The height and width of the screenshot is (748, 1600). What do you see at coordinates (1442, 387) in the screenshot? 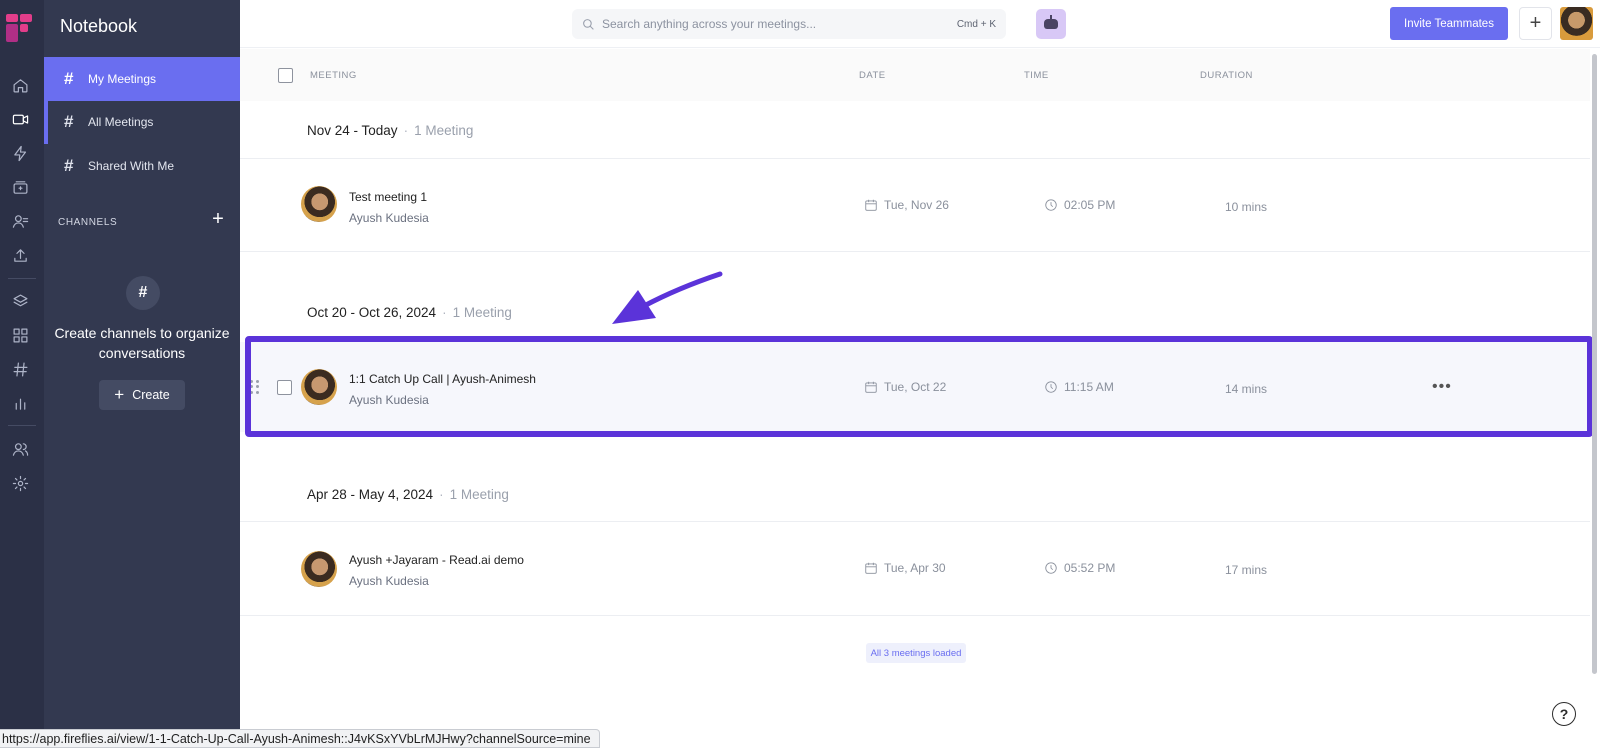
I see `more-options-icon: •••` at bounding box center [1442, 387].